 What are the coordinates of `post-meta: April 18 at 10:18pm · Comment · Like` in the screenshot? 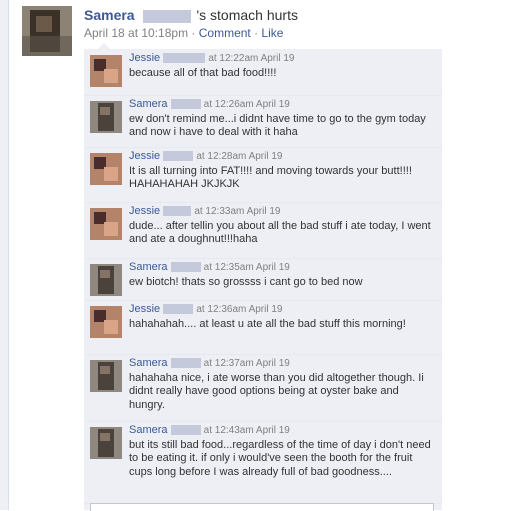 It's located at (183, 33).